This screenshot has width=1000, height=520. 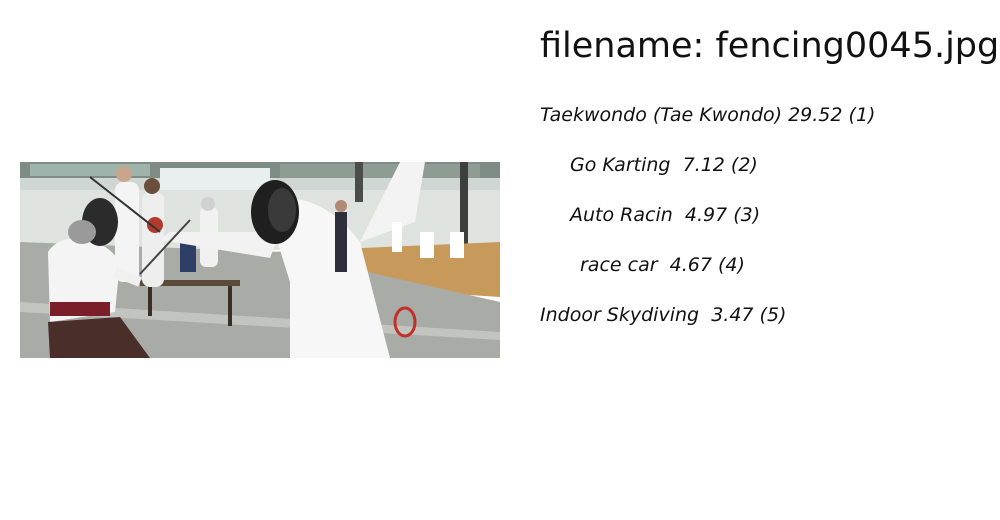 What do you see at coordinates (662, 265) in the screenshot?
I see `prediction-item: race car 4.67 (4)` at bounding box center [662, 265].